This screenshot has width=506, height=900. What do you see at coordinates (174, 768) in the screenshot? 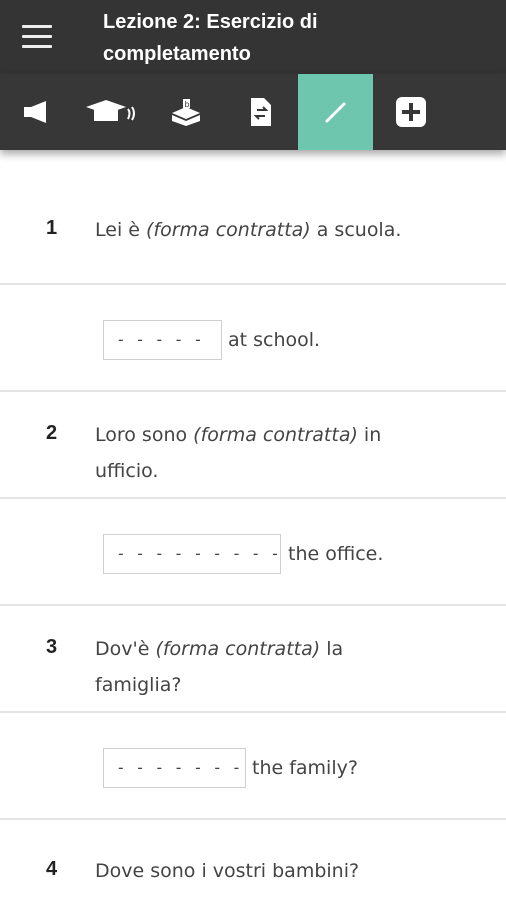
I see `answer-input: - - - - - - -` at bounding box center [174, 768].